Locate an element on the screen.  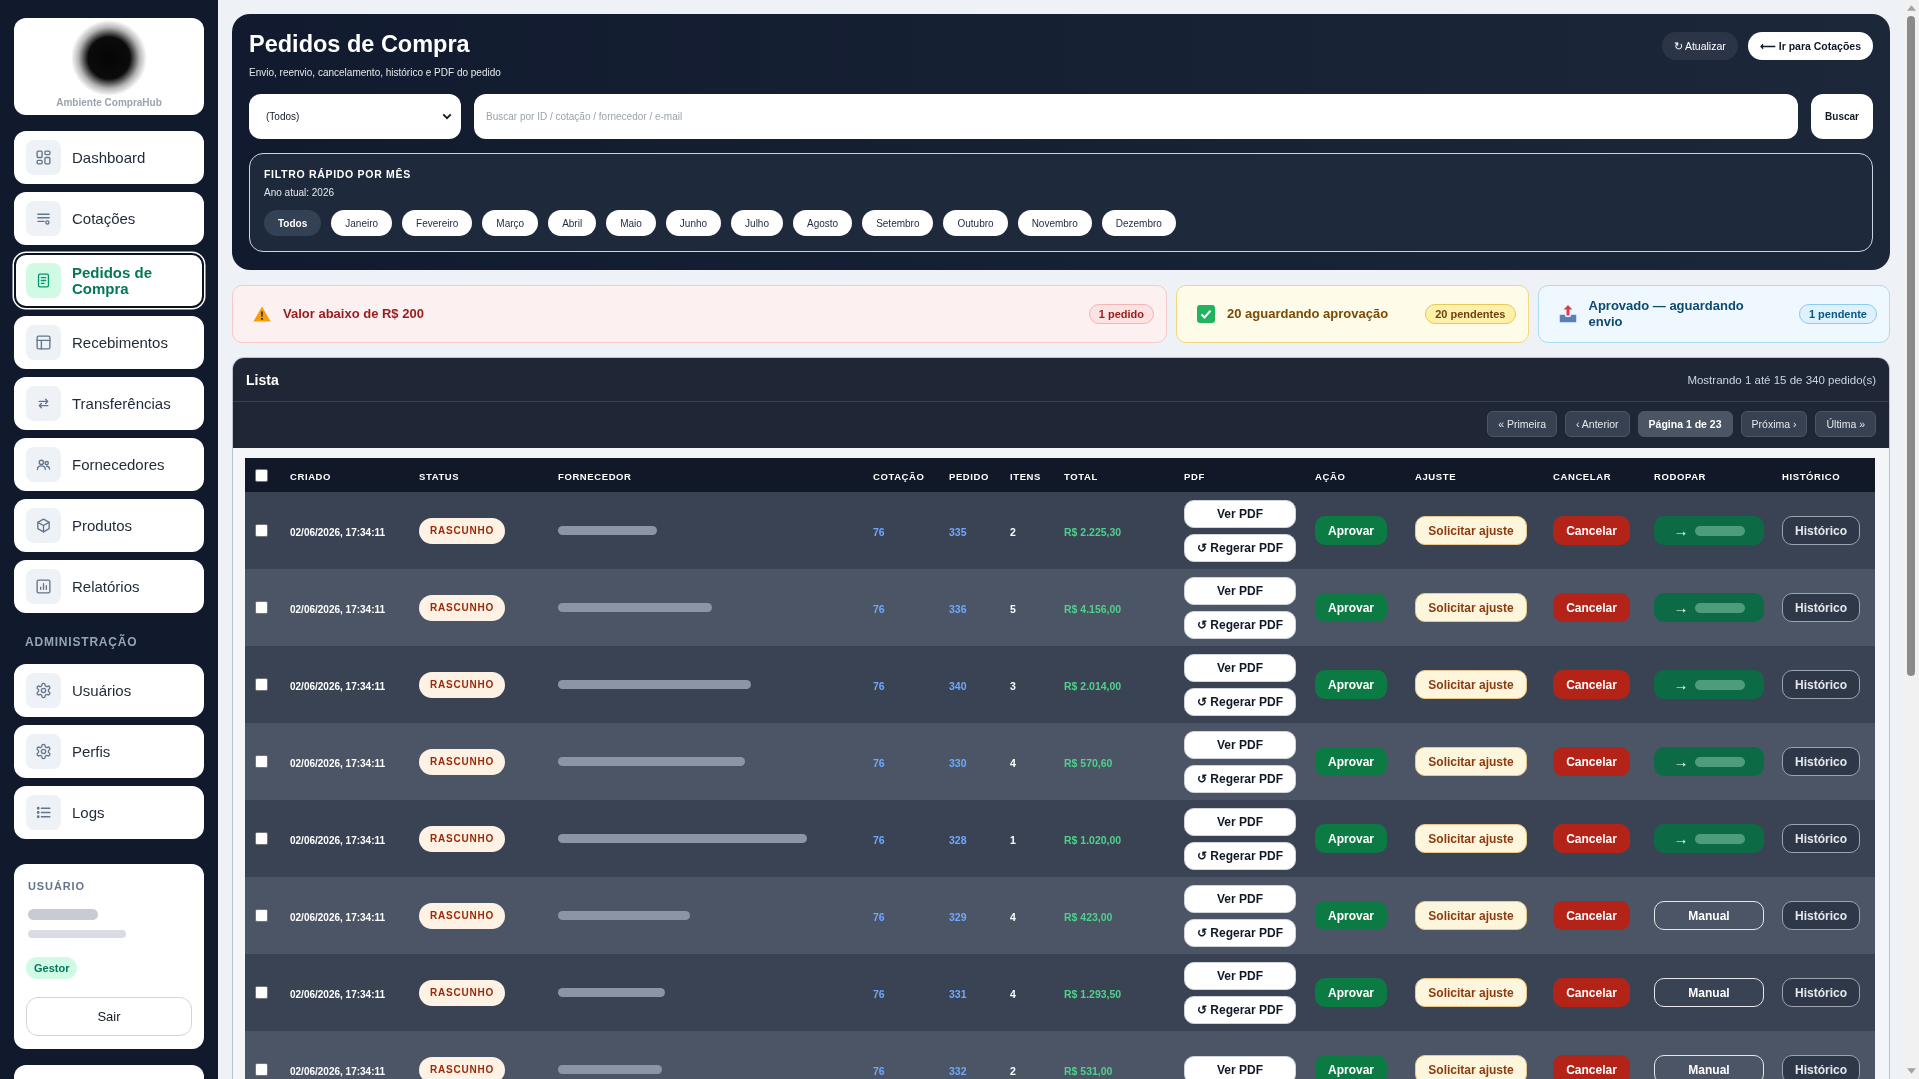
search-field: Buscar por ID / cotação / fornecedor / e-mail is located at coordinates (1136, 116).